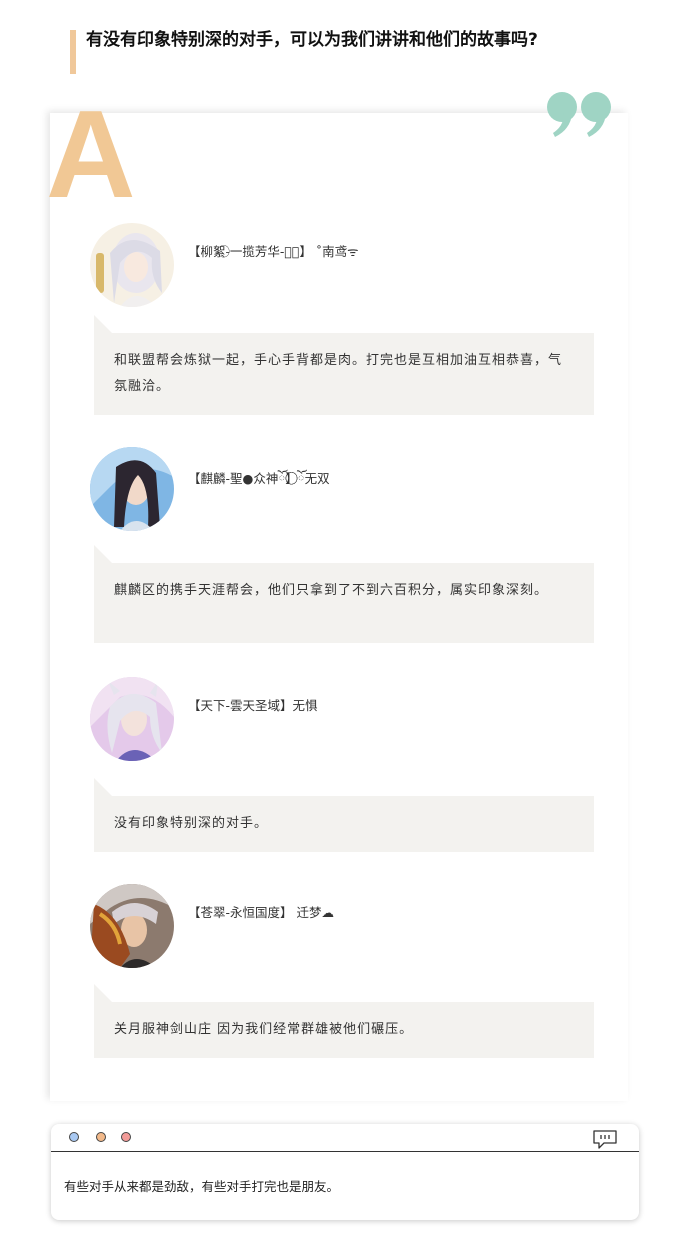 The height and width of the screenshot is (1242, 700). What do you see at coordinates (312, 40) in the screenshot?
I see `question-text: 有没有印象特别深的对手，可以为我们讲讲和他们的故事吗?` at bounding box center [312, 40].